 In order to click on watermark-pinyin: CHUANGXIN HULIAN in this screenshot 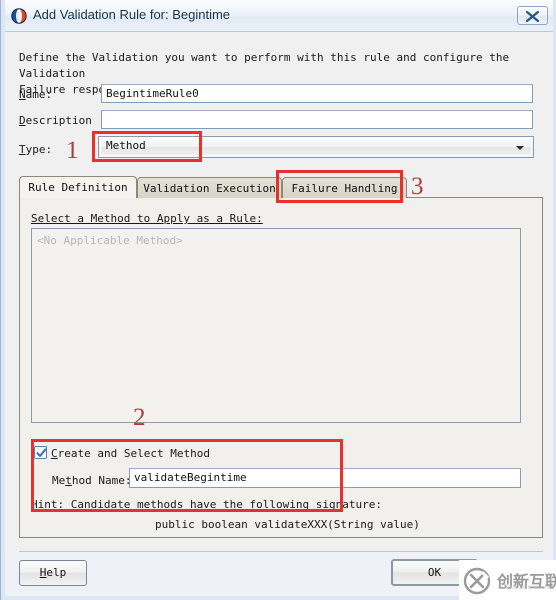, I will do `click(527, 588)`.